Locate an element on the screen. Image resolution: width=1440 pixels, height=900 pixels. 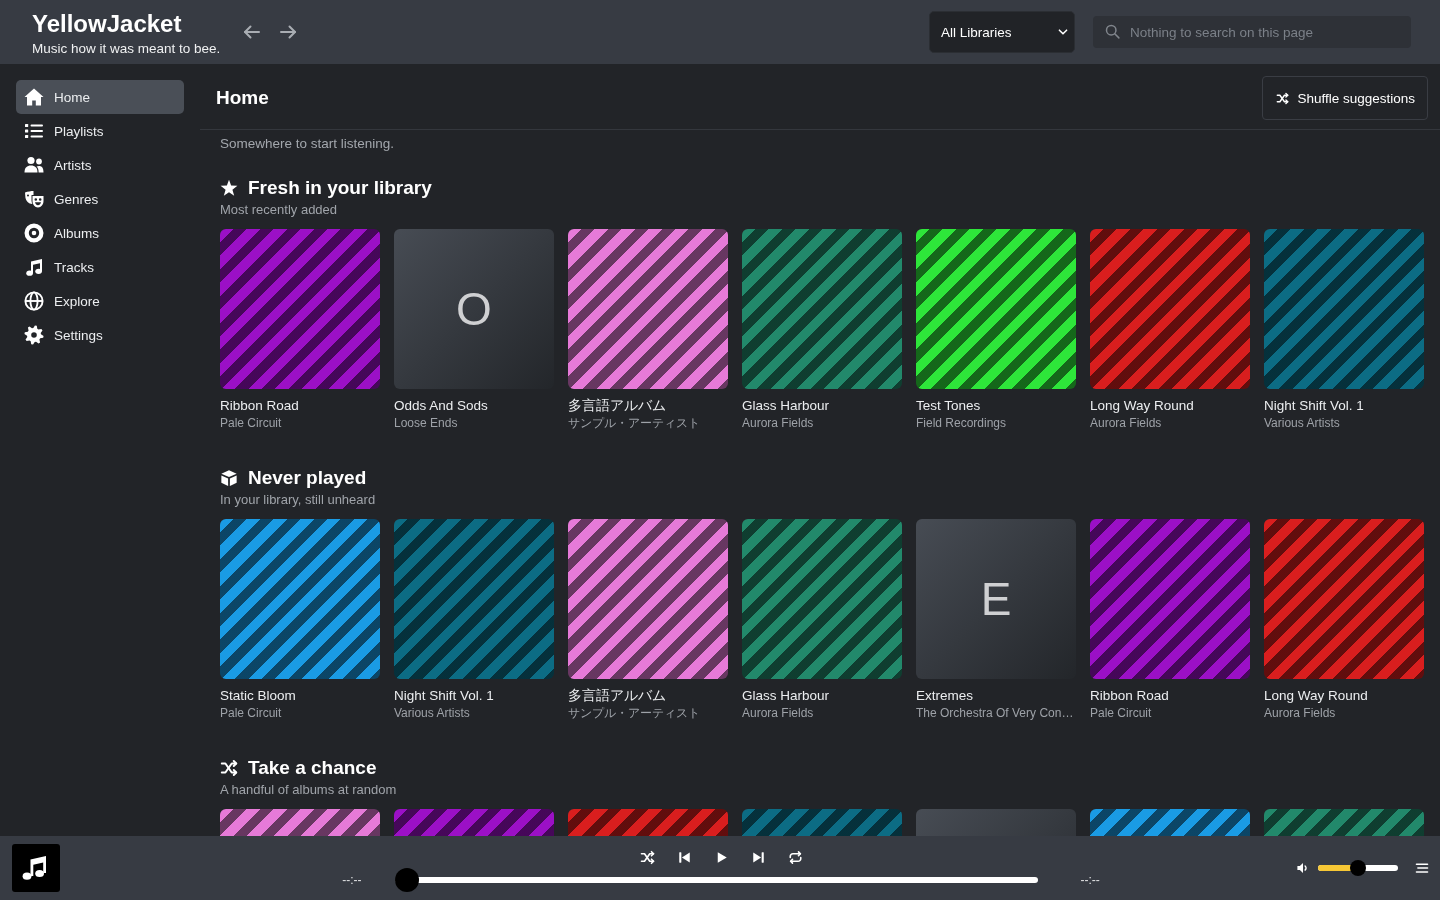
remaining-time: --:-- is located at coordinates (1090, 879).